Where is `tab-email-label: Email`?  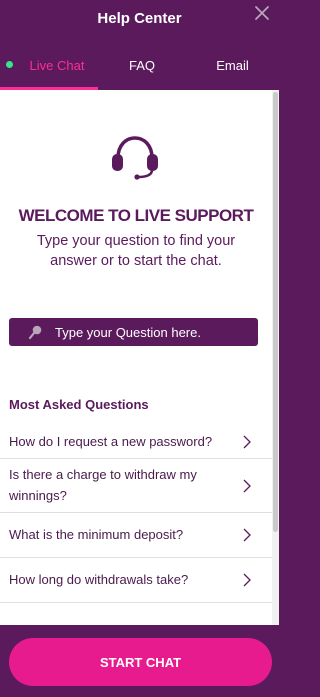 tab-email-label: Email is located at coordinates (232, 65).